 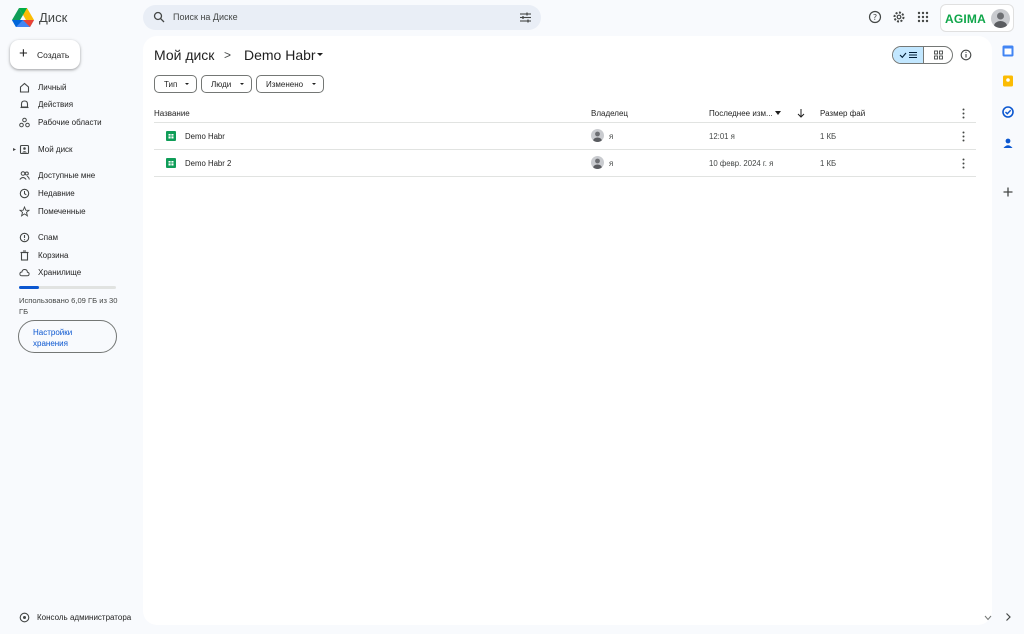 I want to click on file-size: 1 КБ, so click(x=828, y=136).